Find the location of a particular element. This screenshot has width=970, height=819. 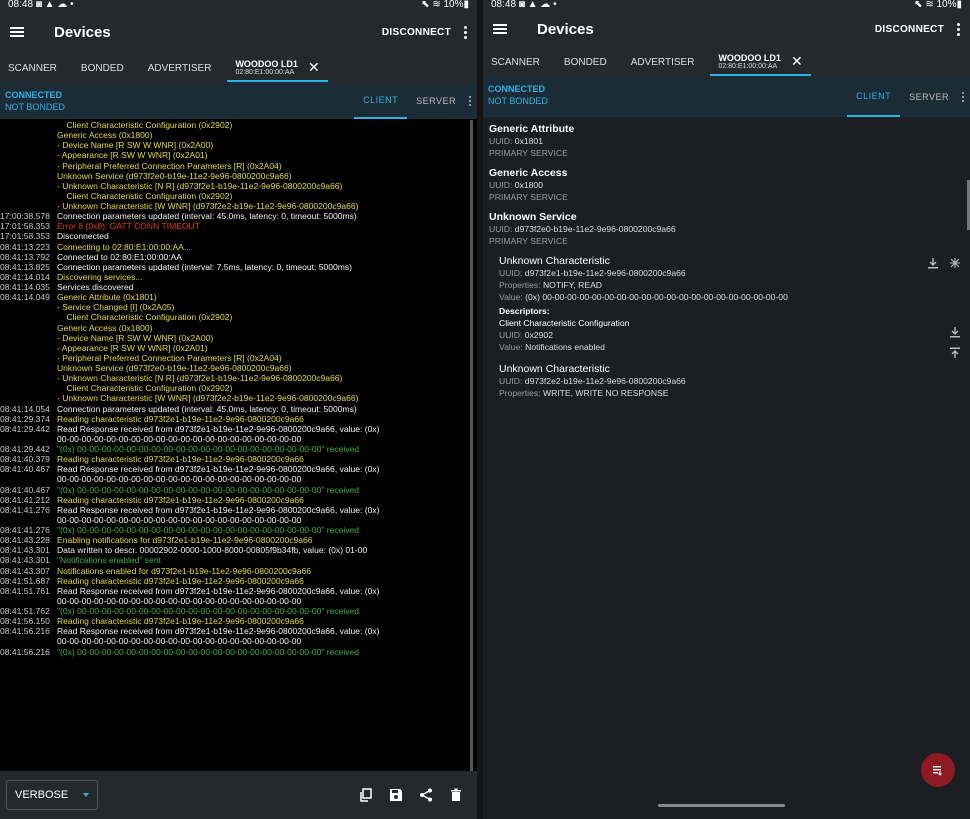

service-uuid: UUID: 0x1800 is located at coordinates (516, 185).